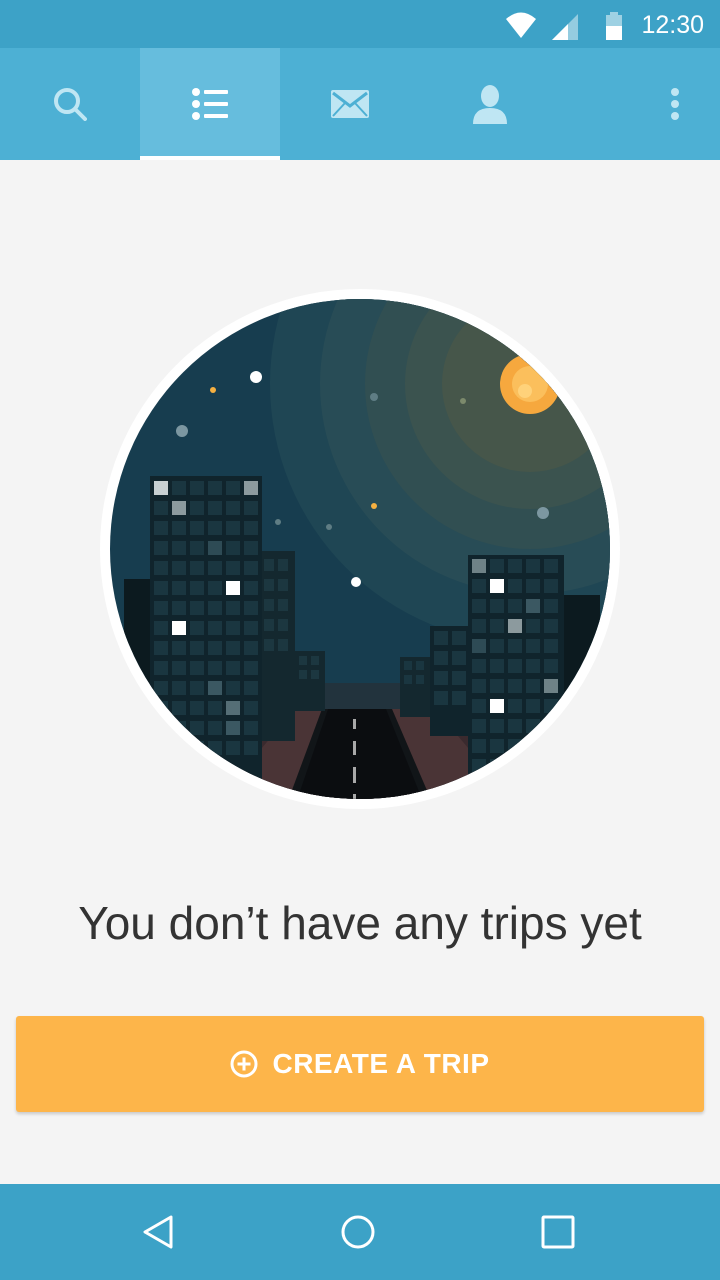  Describe the element at coordinates (381, 1063) in the screenshot. I see `create-trip-label: CREATE A TRIP` at that location.